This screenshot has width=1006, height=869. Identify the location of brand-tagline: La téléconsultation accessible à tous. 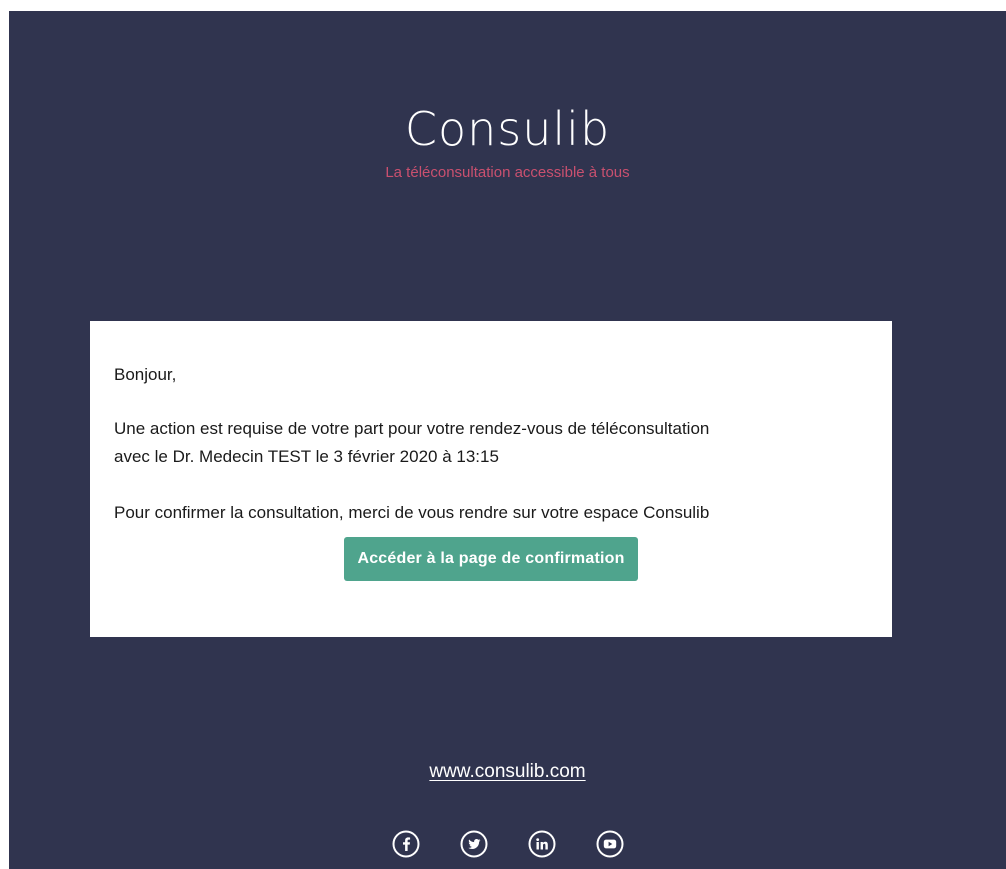
(507, 172).